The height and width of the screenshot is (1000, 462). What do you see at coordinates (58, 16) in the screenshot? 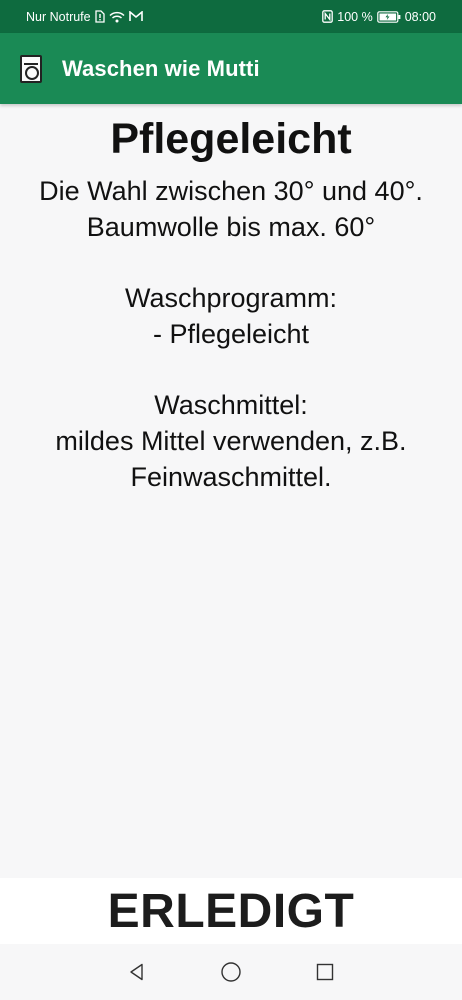
I see `carrier-text: Nur Notrufe` at bounding box center [58, 16].